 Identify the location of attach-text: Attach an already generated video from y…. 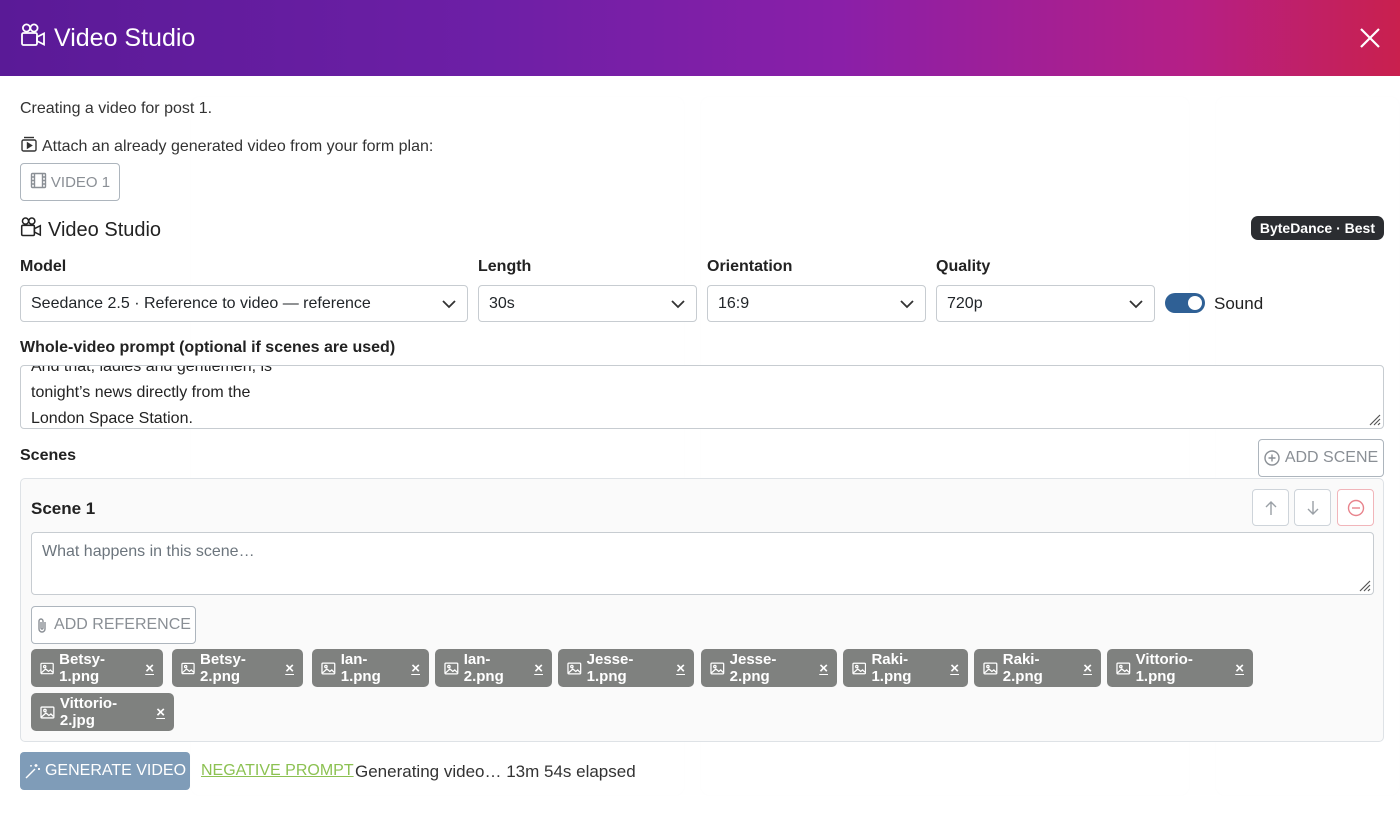
(238, 146).